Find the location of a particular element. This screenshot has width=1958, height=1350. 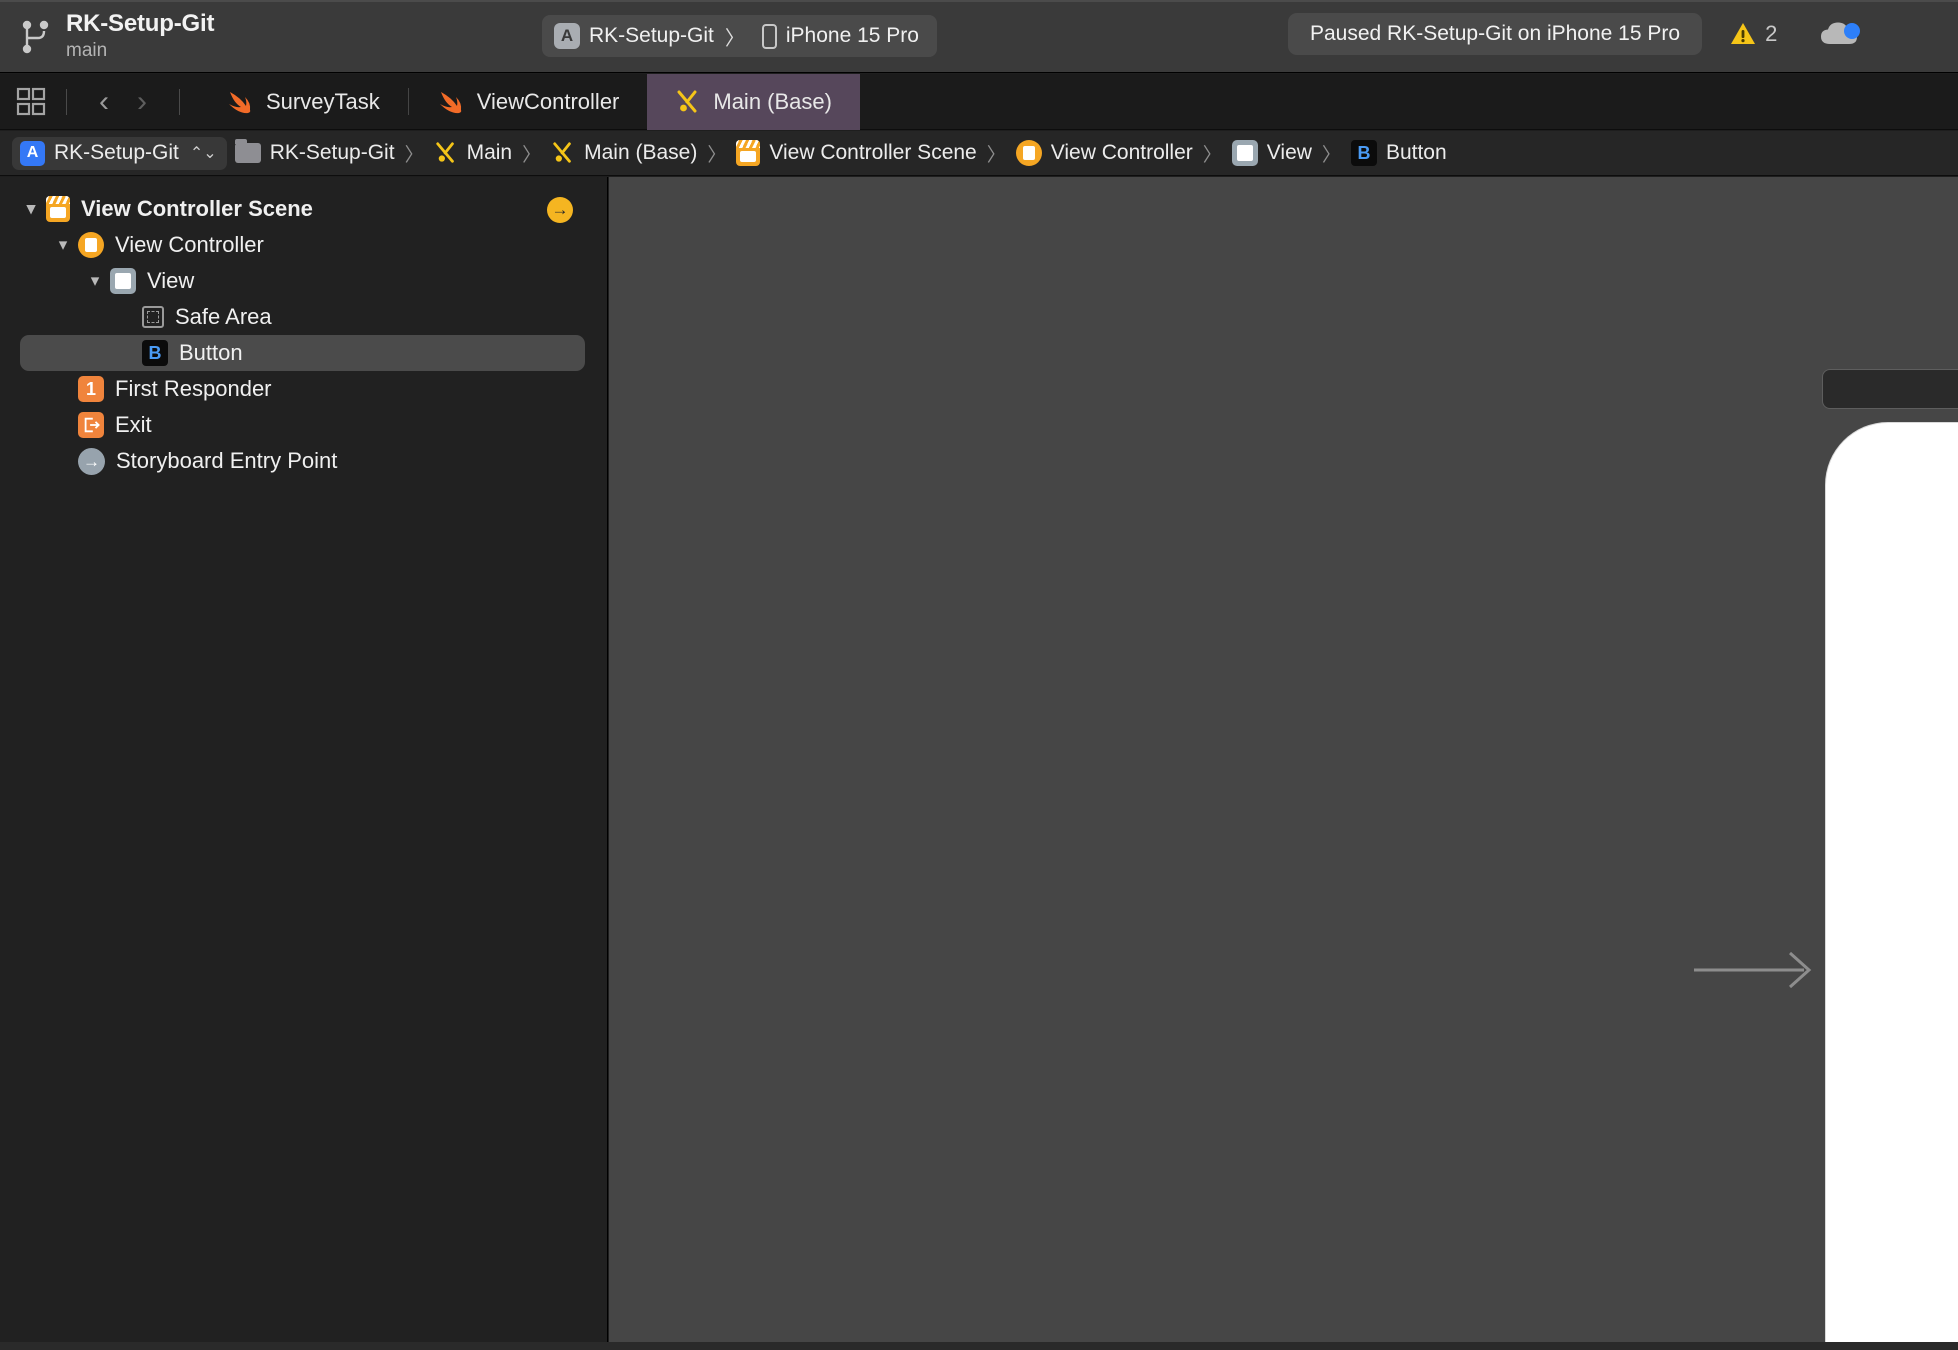

issues-indicator: 2 is located at coordinates (1753, 34).